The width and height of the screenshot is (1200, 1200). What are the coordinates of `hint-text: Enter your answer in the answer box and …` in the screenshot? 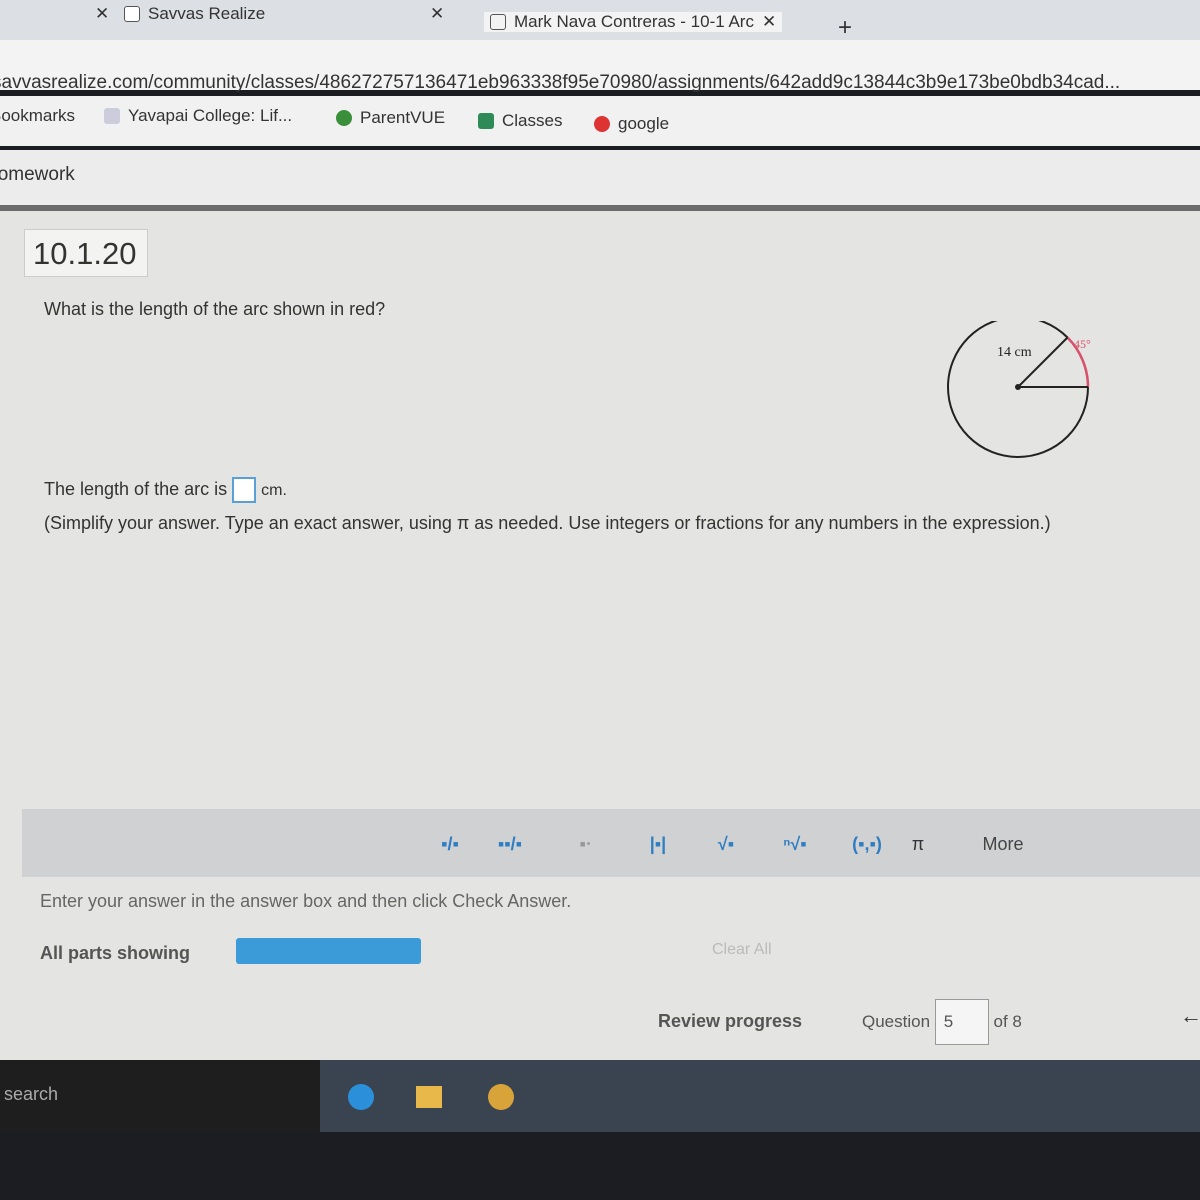 It's located at (306, 901).